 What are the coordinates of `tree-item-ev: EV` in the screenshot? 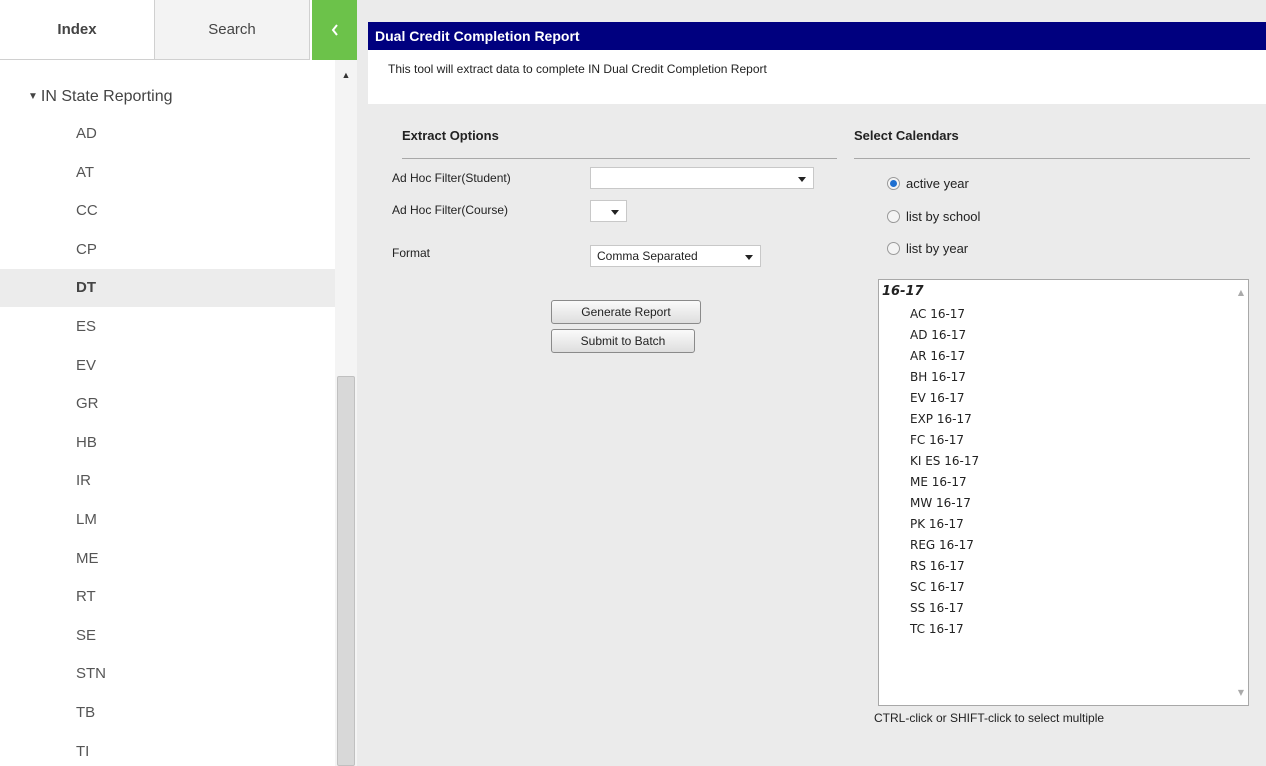 It's located at (167, 366).